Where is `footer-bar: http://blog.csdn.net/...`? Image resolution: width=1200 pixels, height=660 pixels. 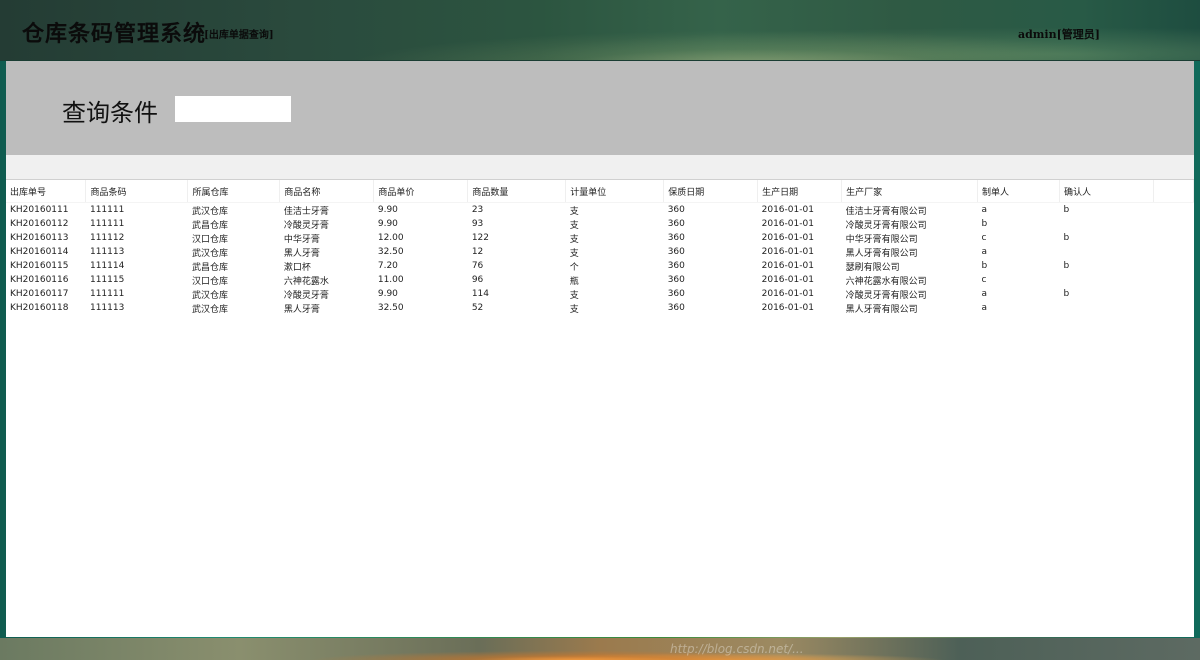
footer-bar: http://blog.csdn.net/... is located at coordinates (600, 649).